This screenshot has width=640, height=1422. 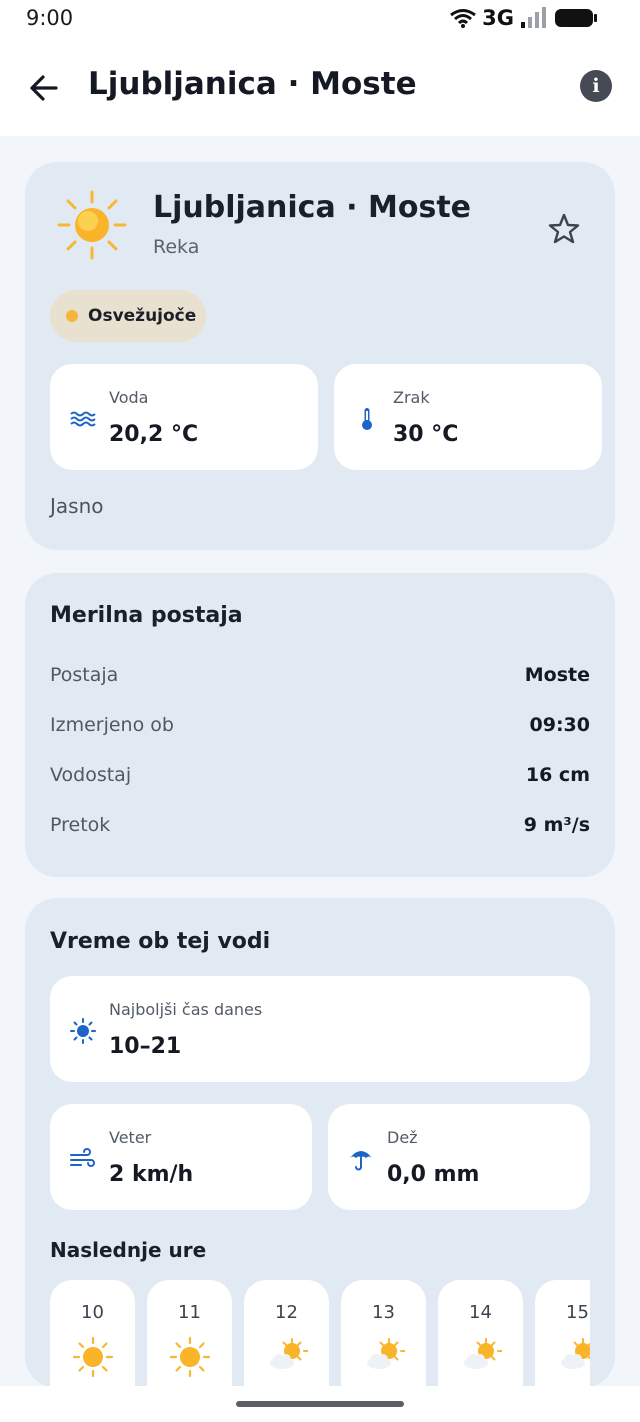 I want to click on best-time-label: Najboljši čas danes, so click(x=186, y=1009).